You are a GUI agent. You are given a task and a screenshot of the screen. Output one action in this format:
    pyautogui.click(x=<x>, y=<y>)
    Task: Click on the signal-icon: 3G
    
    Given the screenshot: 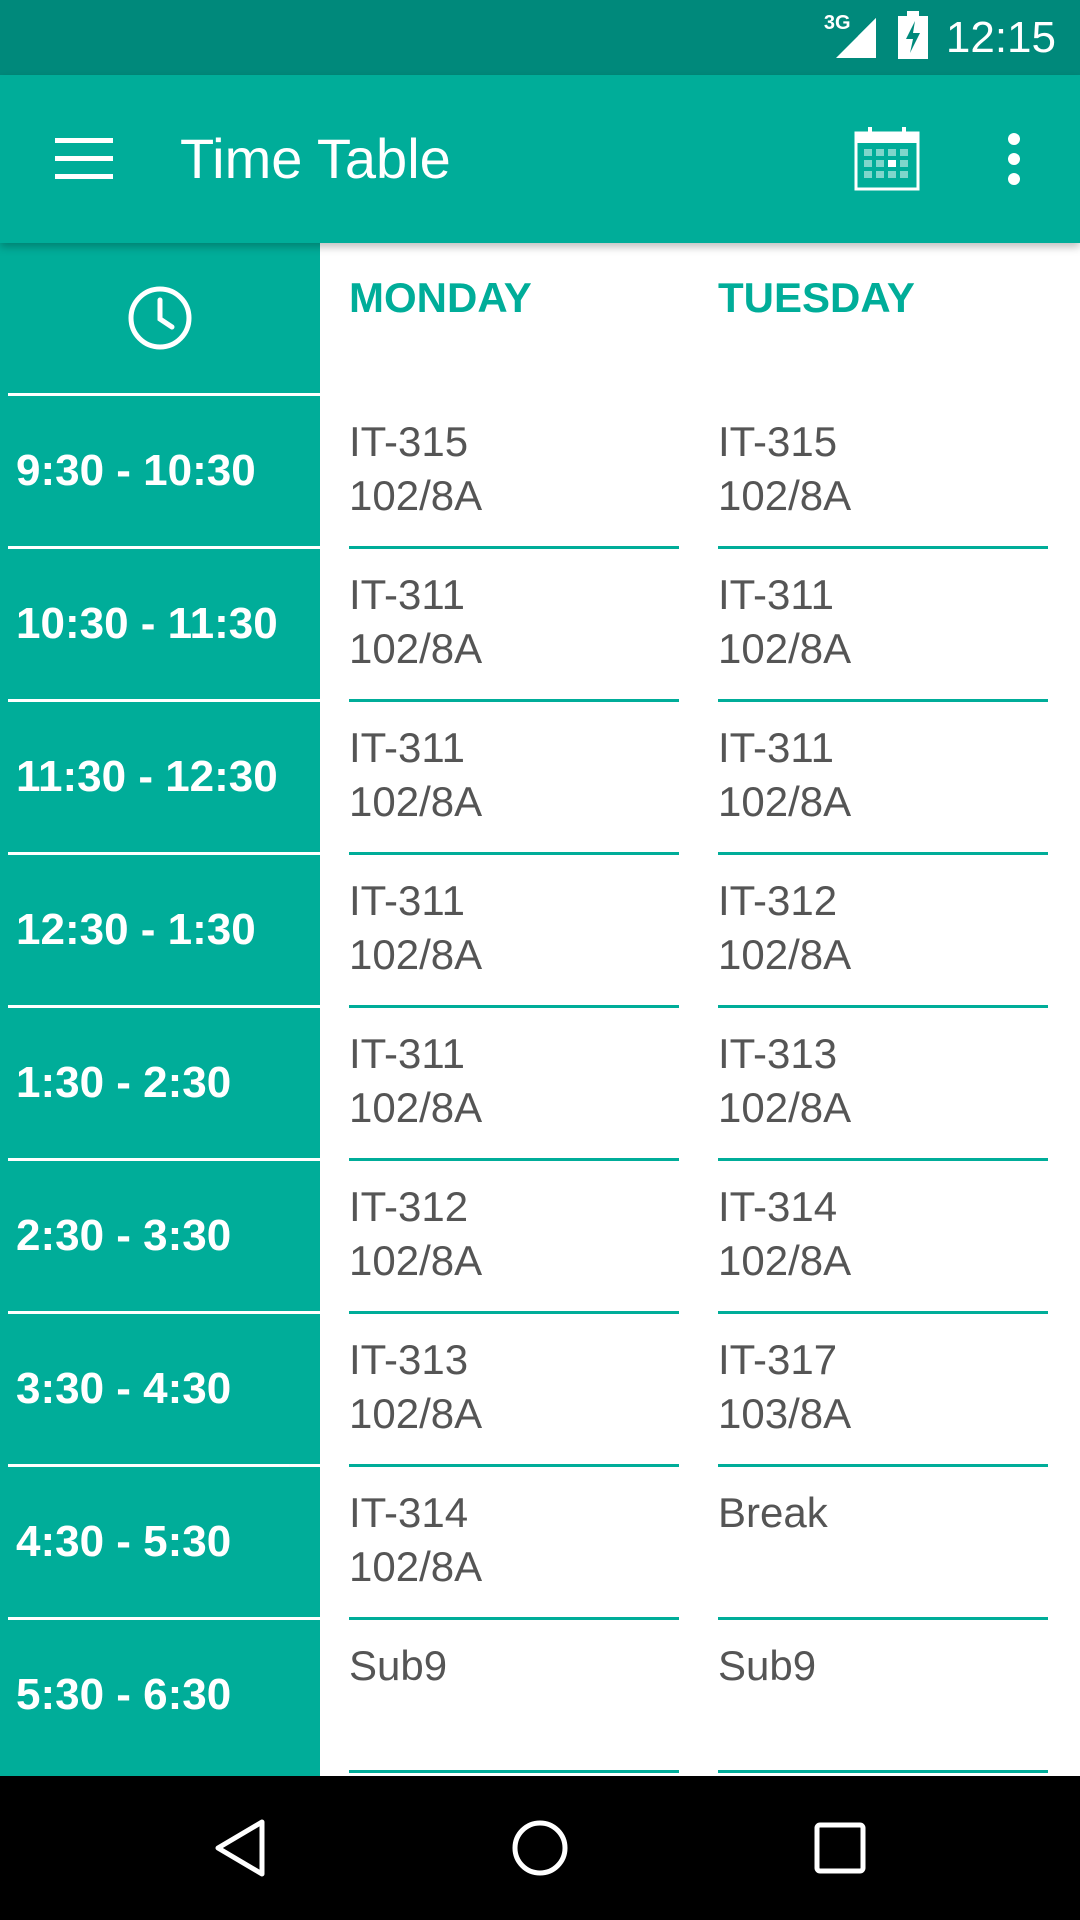 What is the action you would take?
    pyautogui.click(x=852, y=37)
    